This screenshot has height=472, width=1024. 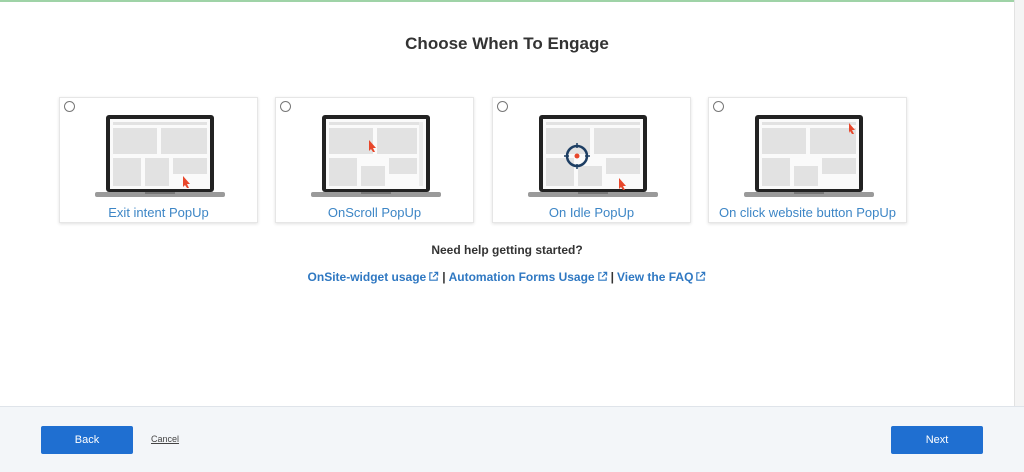 What do you see at coordinates (593, 156) in the screenshot?
I see `laptop-on-idle-icon` at bounding box center [593, 156].